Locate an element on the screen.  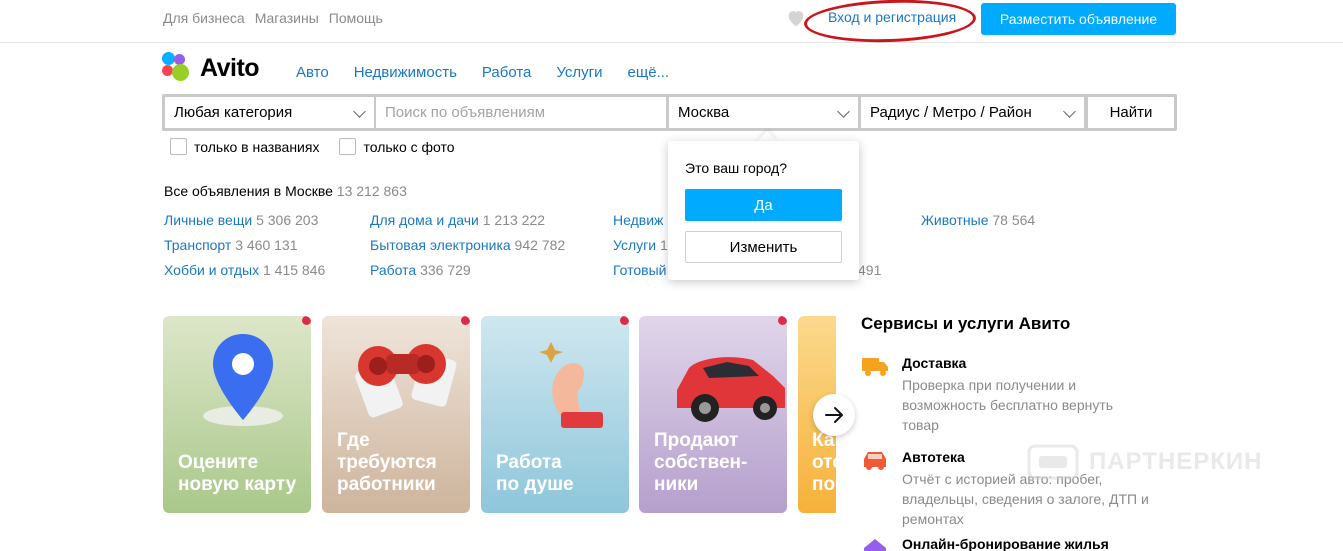
promo-card-map: Оцените новую карту is located at coordinates (237, 414).